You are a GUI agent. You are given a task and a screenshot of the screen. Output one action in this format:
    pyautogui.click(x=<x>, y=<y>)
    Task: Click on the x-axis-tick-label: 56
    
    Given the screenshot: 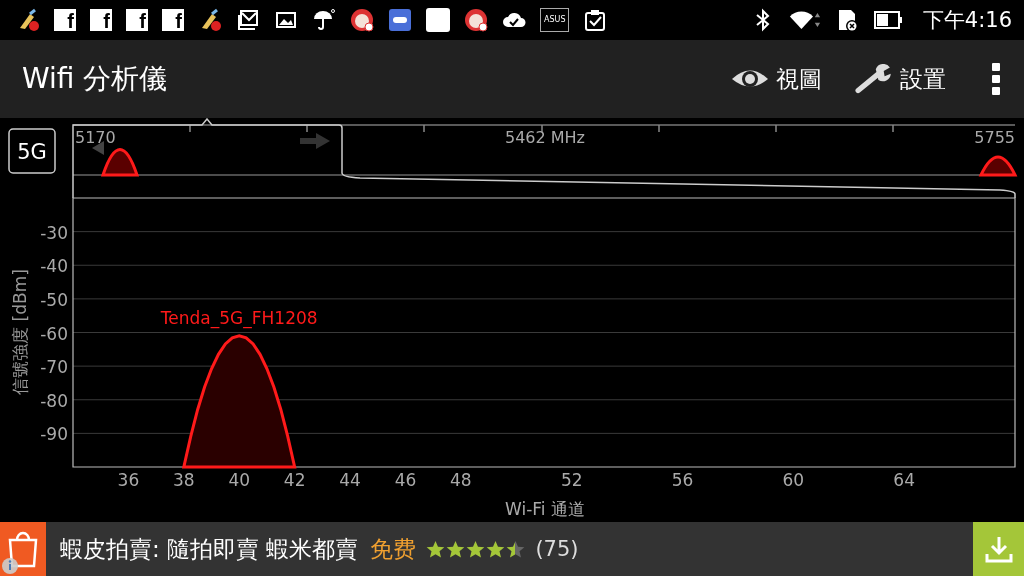 What is the action you would take?
    pyautogui.click(x=682, y=480)
    